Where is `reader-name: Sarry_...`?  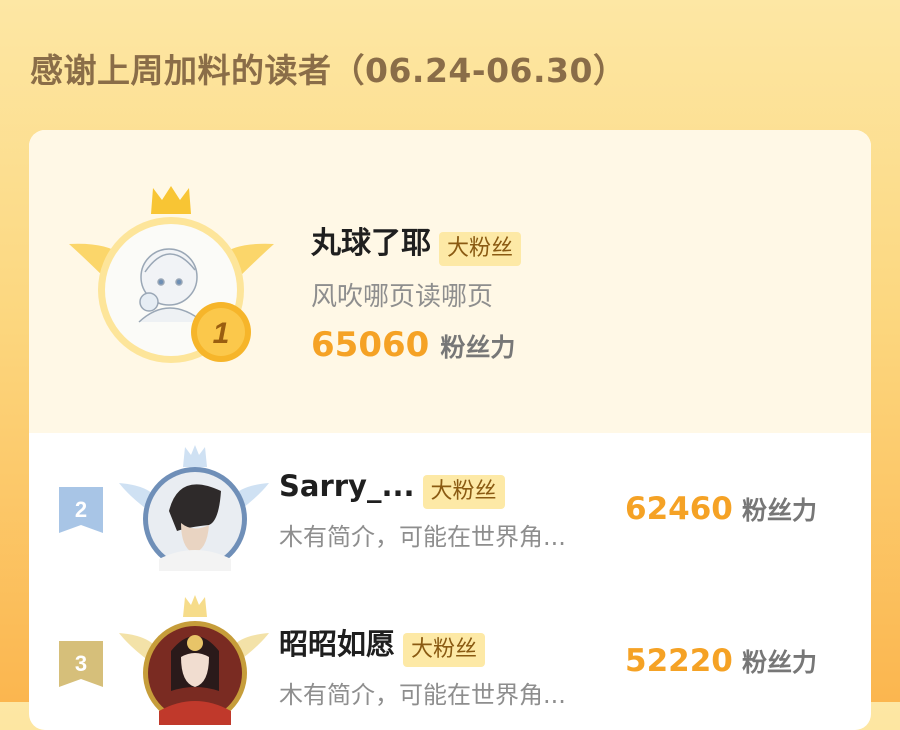
reader-name: Sarry_... is located at coordinates (347, 486).